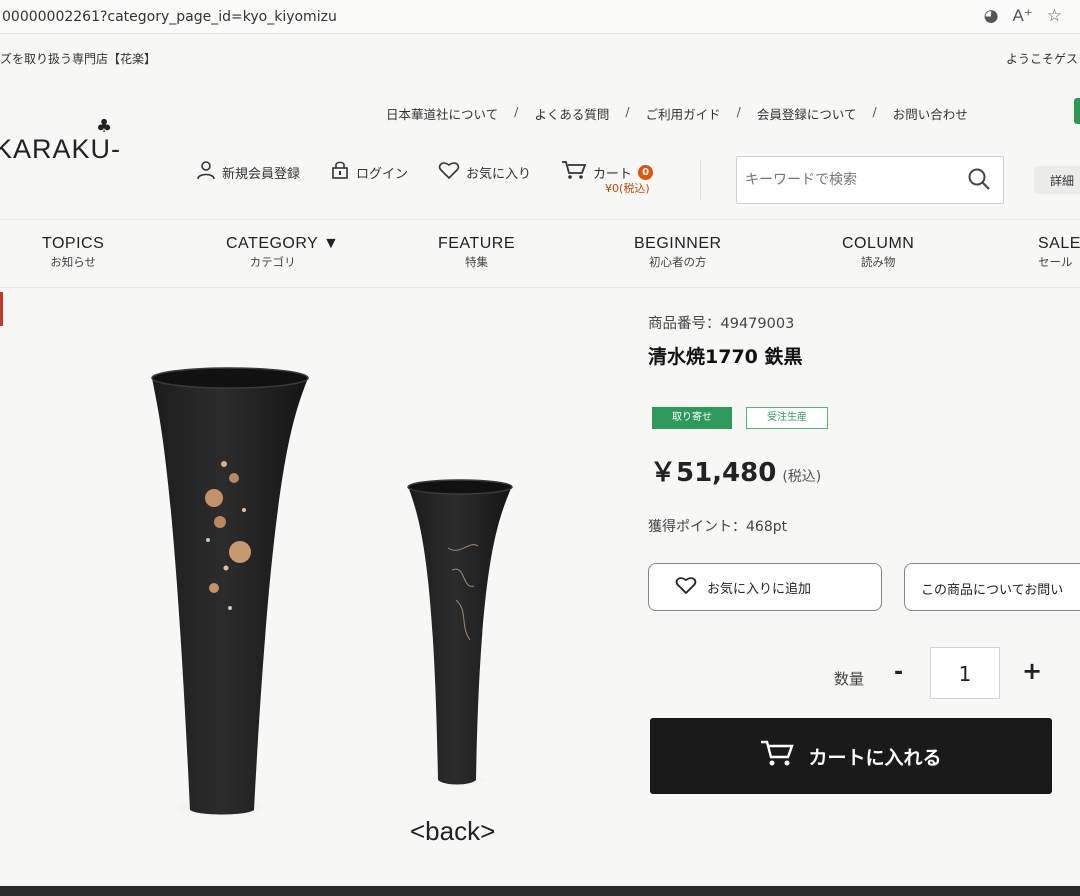  What do you see at coordinates (261, 174) in the screenshot?
I see `register-label: 新規会員登録` at bounding box center [261, 174].